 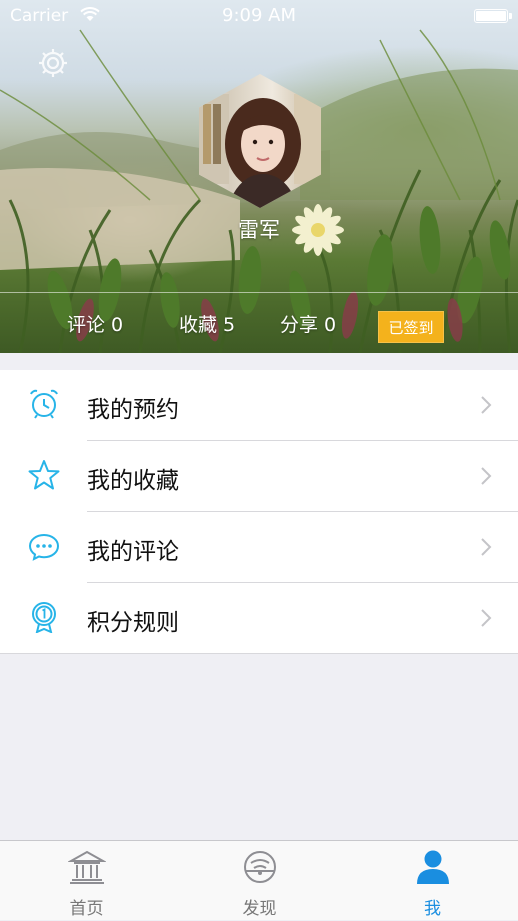 What do you see at coordinates (86, 909) in the screenshot?
I see `tab-label: 首页` at bounding box center [86, 909].